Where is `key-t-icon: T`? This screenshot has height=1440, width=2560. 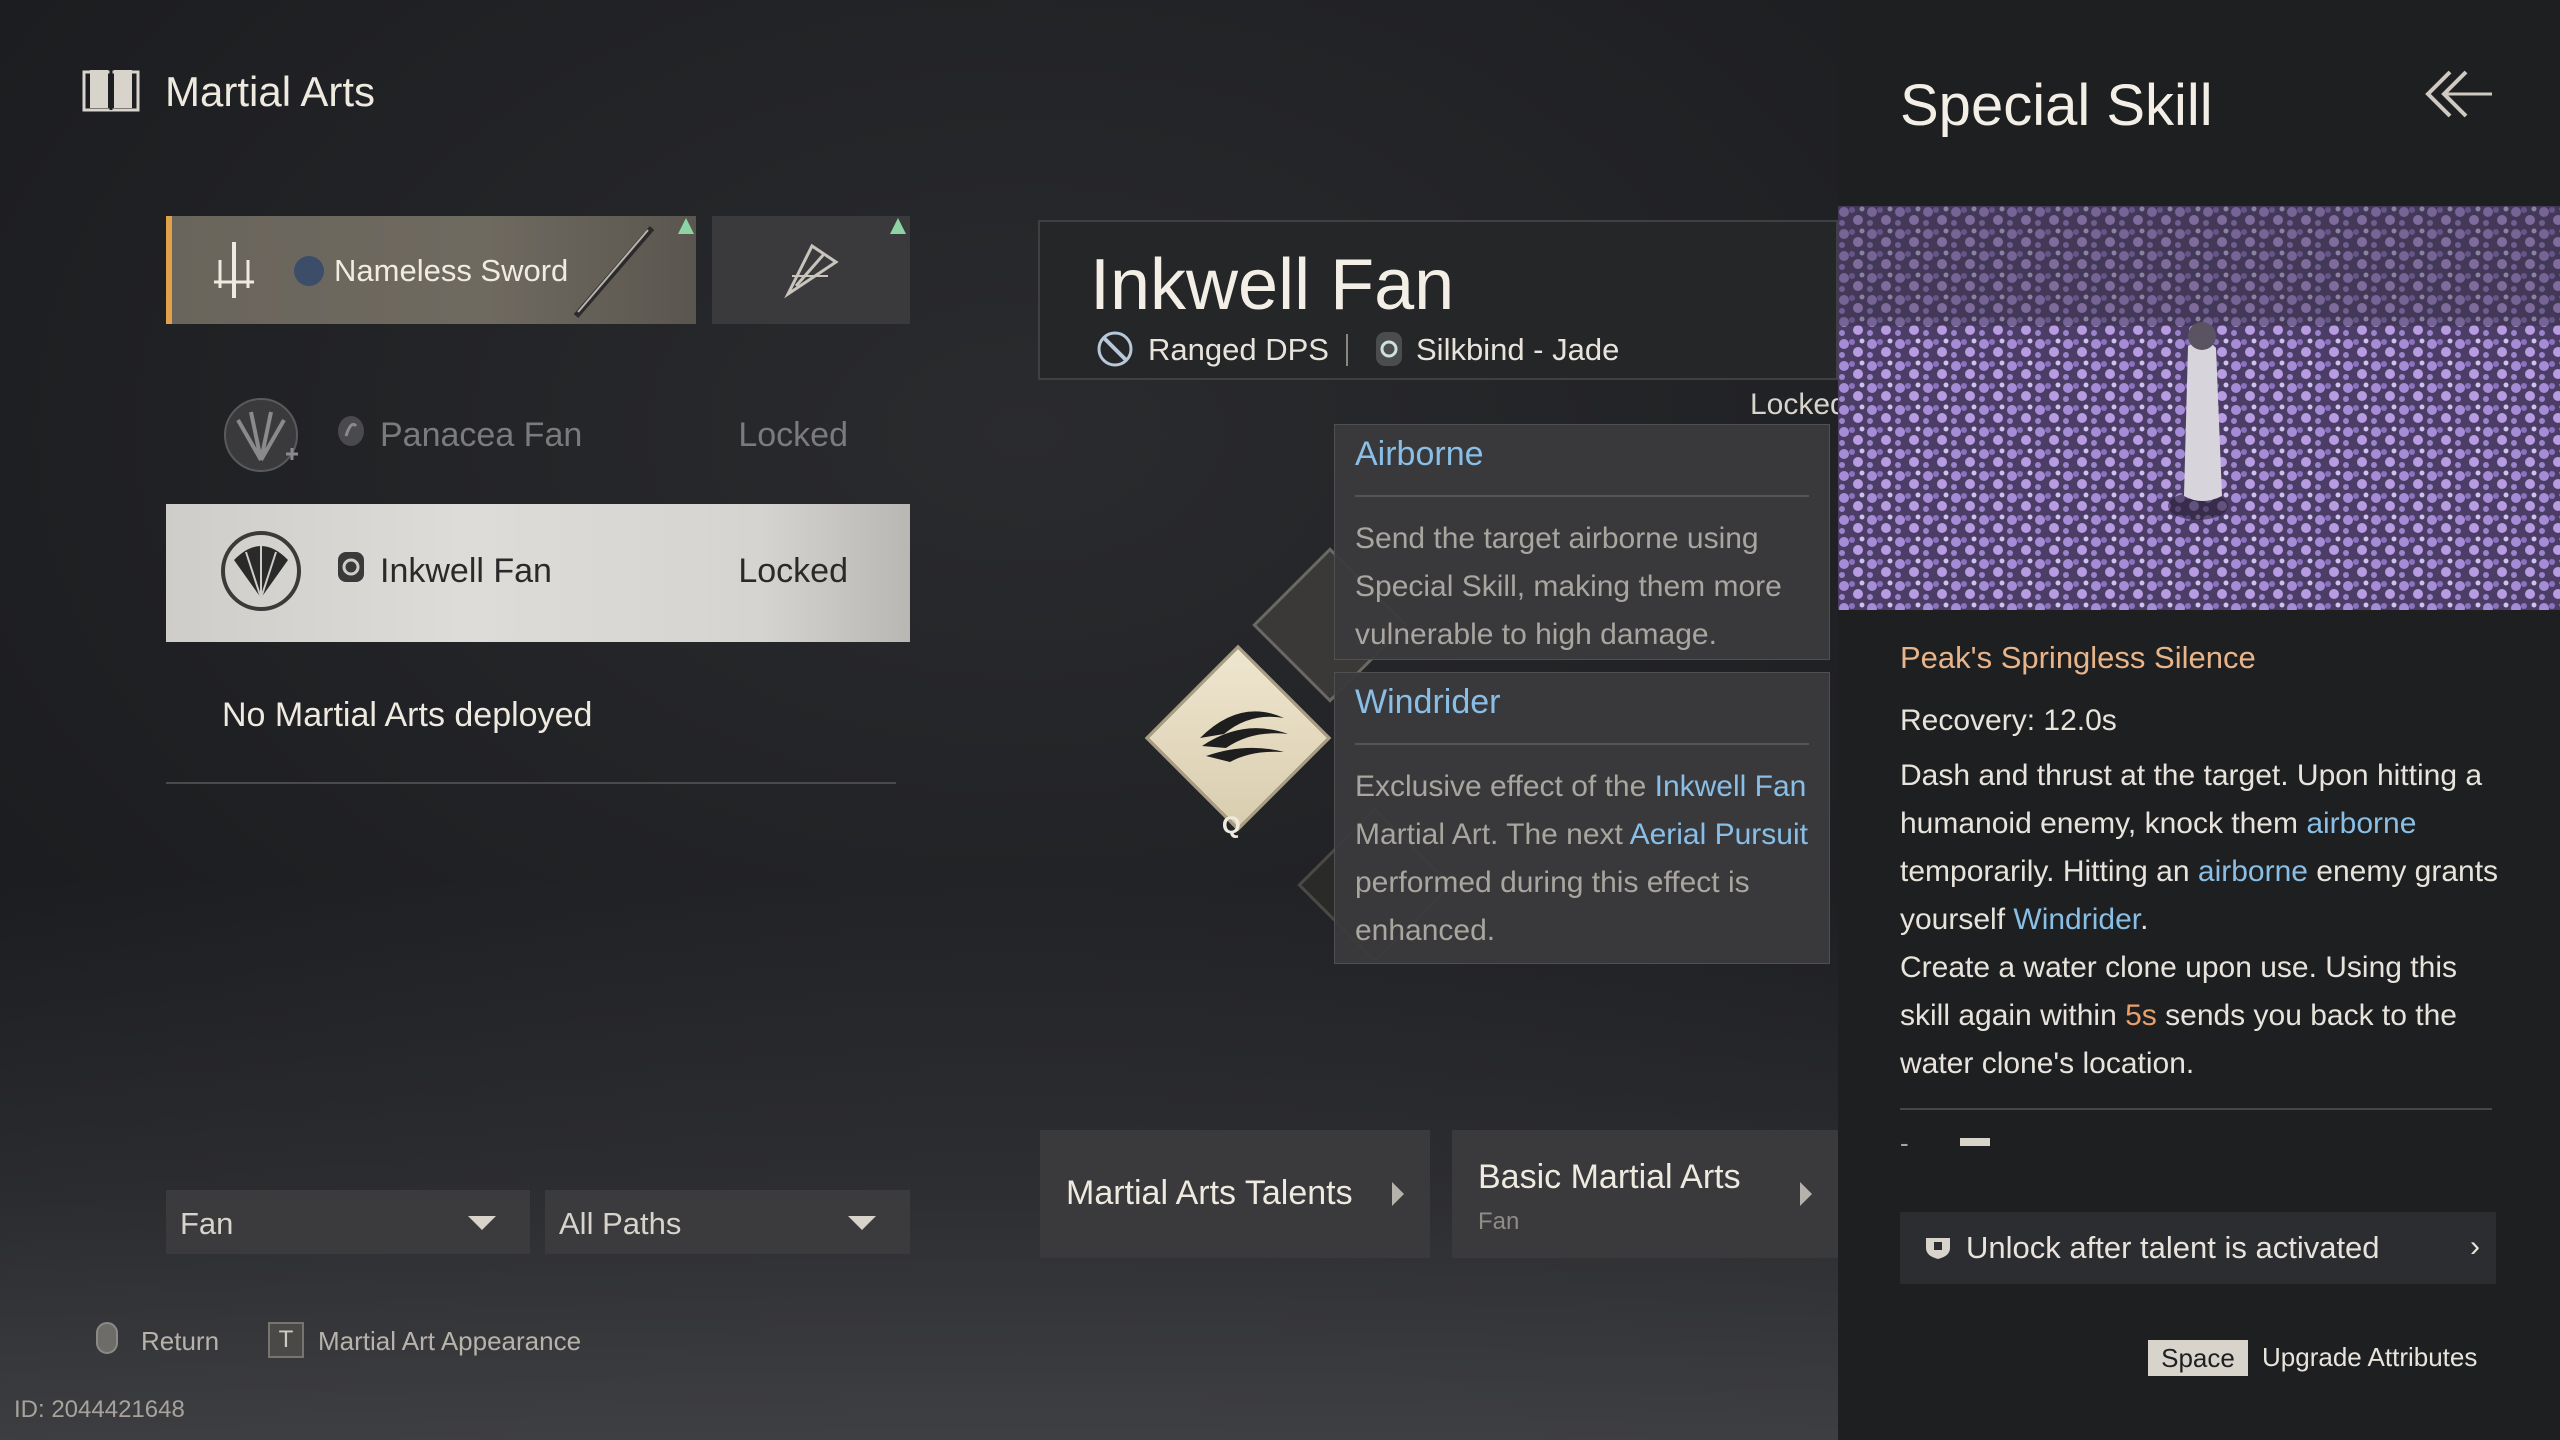 key-t-icon: T is located at coordinates (286, 1340).